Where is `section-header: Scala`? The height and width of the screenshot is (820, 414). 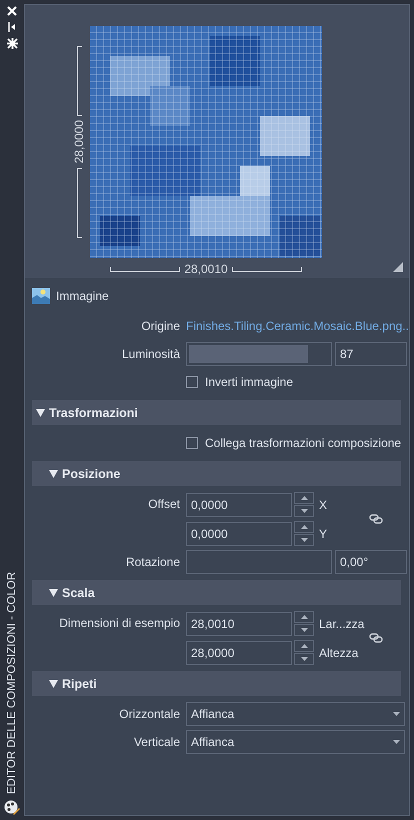 section-header: Scala is located at coordinates (216, 592).